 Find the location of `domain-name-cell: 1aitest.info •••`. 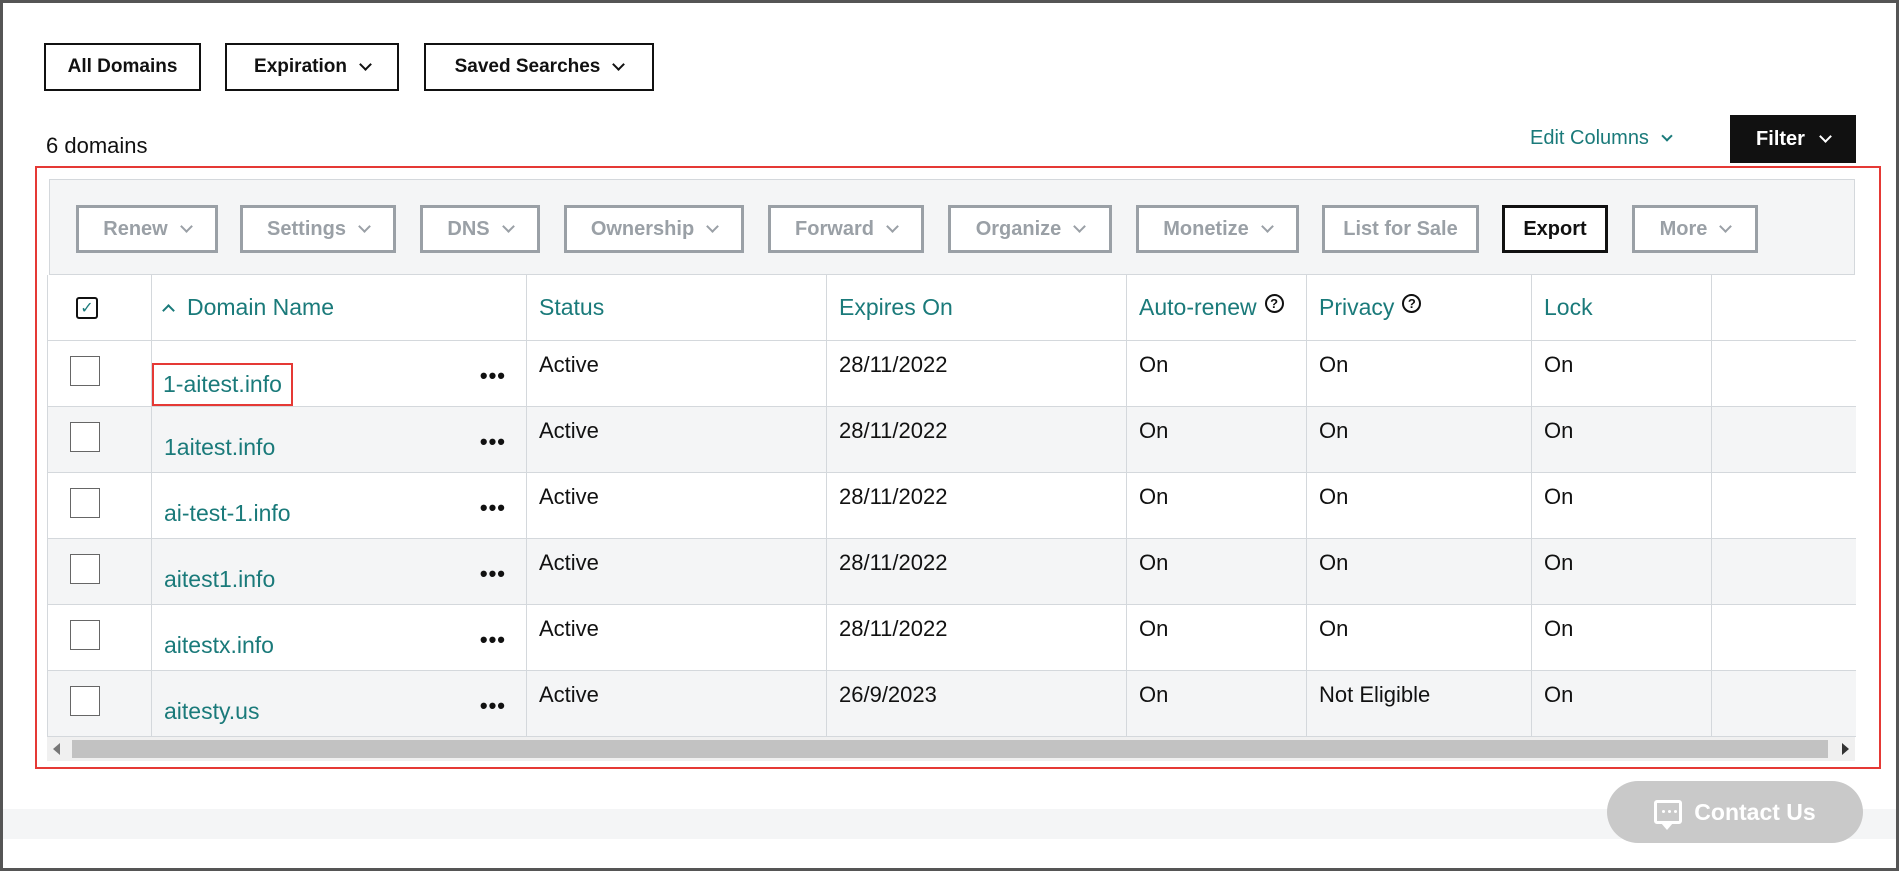

domain-name-cell: 1aitest.info ••• is located at coordinates (339, 439).